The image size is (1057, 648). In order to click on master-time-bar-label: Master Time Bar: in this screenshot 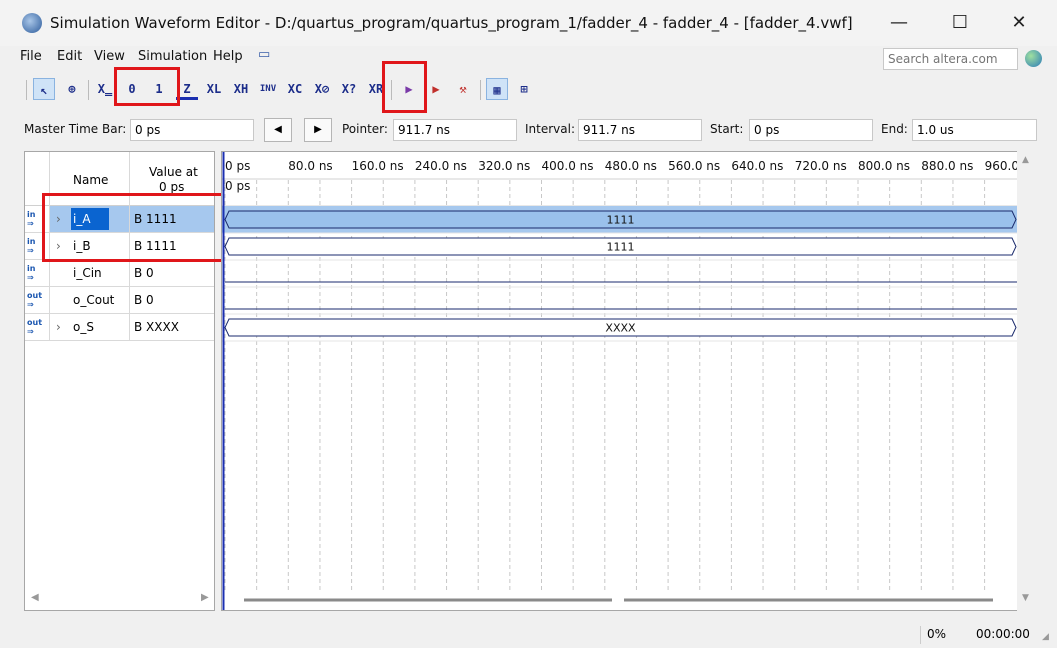, I will do `click(75, 129)`.